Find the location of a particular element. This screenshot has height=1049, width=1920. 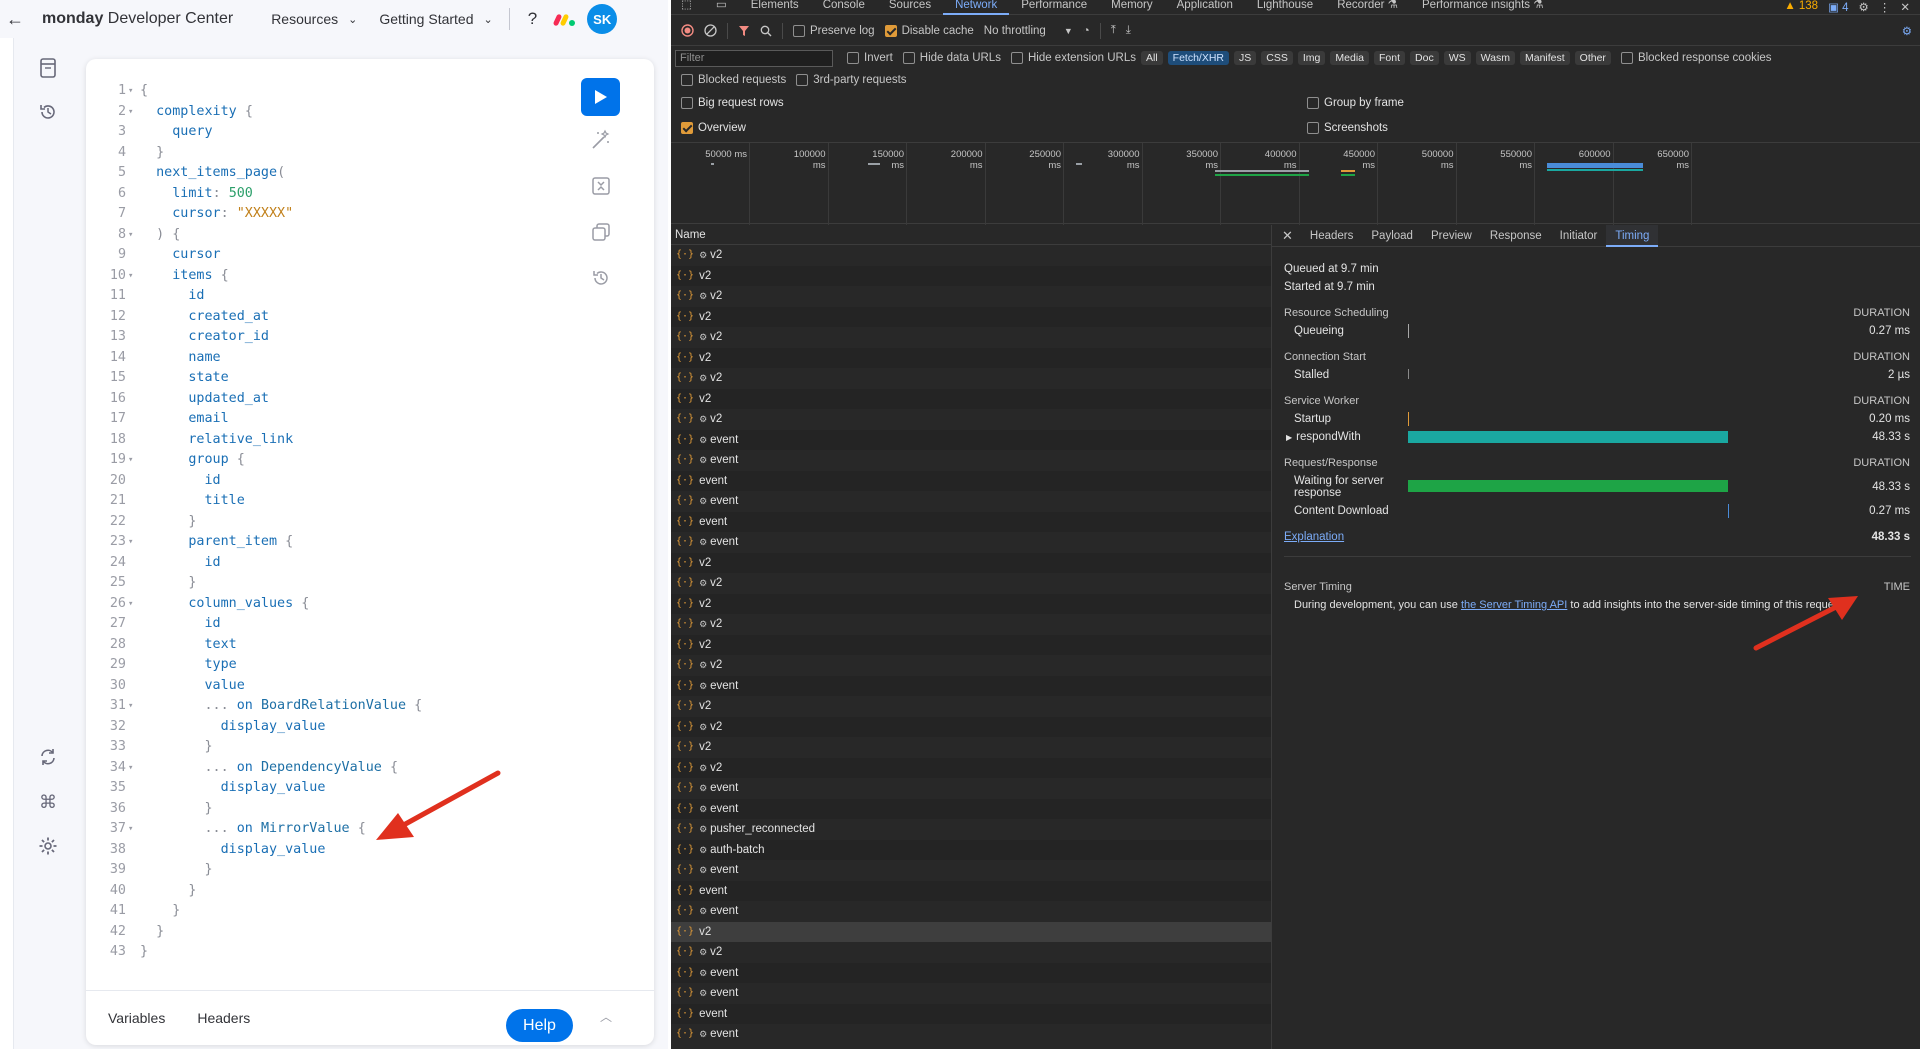

nav-resources: Resources ⌄ is located at coordinates (314, 19).